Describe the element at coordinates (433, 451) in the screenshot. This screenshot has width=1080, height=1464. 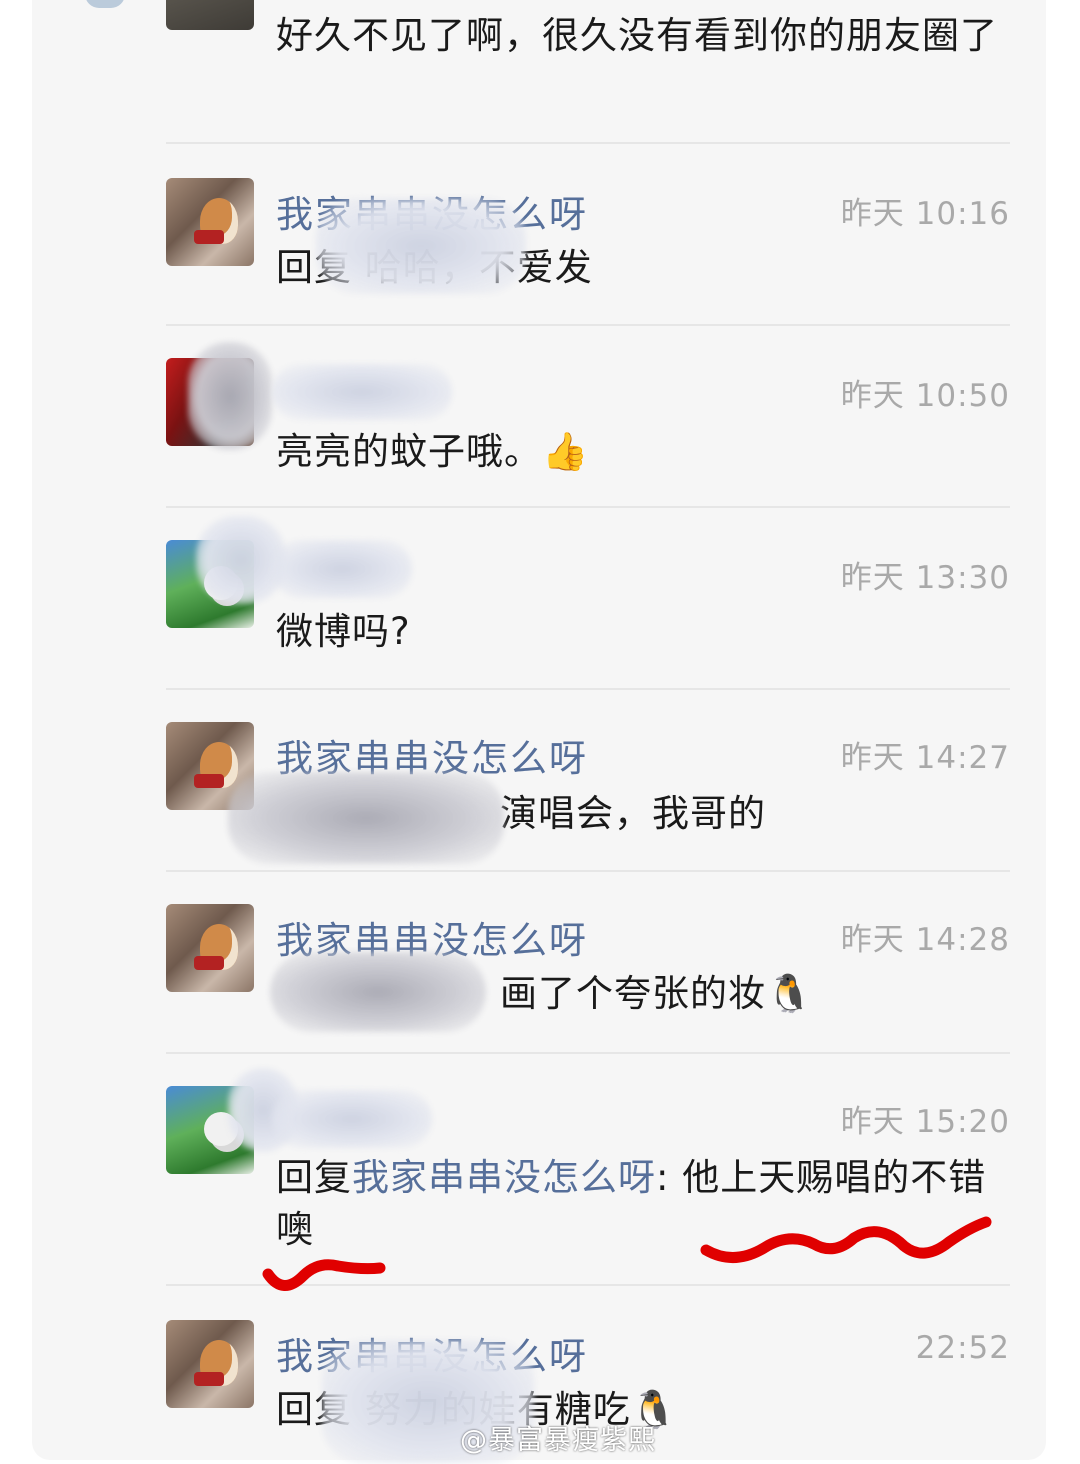
I see `comment-text: 亮亮的蚊子哦。👍` at that location.